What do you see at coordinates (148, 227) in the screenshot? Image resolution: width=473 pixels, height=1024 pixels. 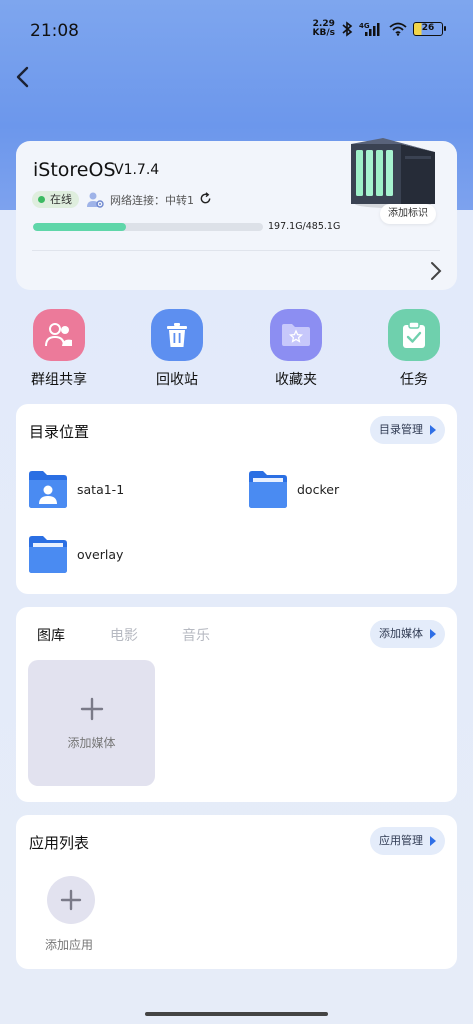 I see `storage-progress-bar` at bounding box center [148, 227].